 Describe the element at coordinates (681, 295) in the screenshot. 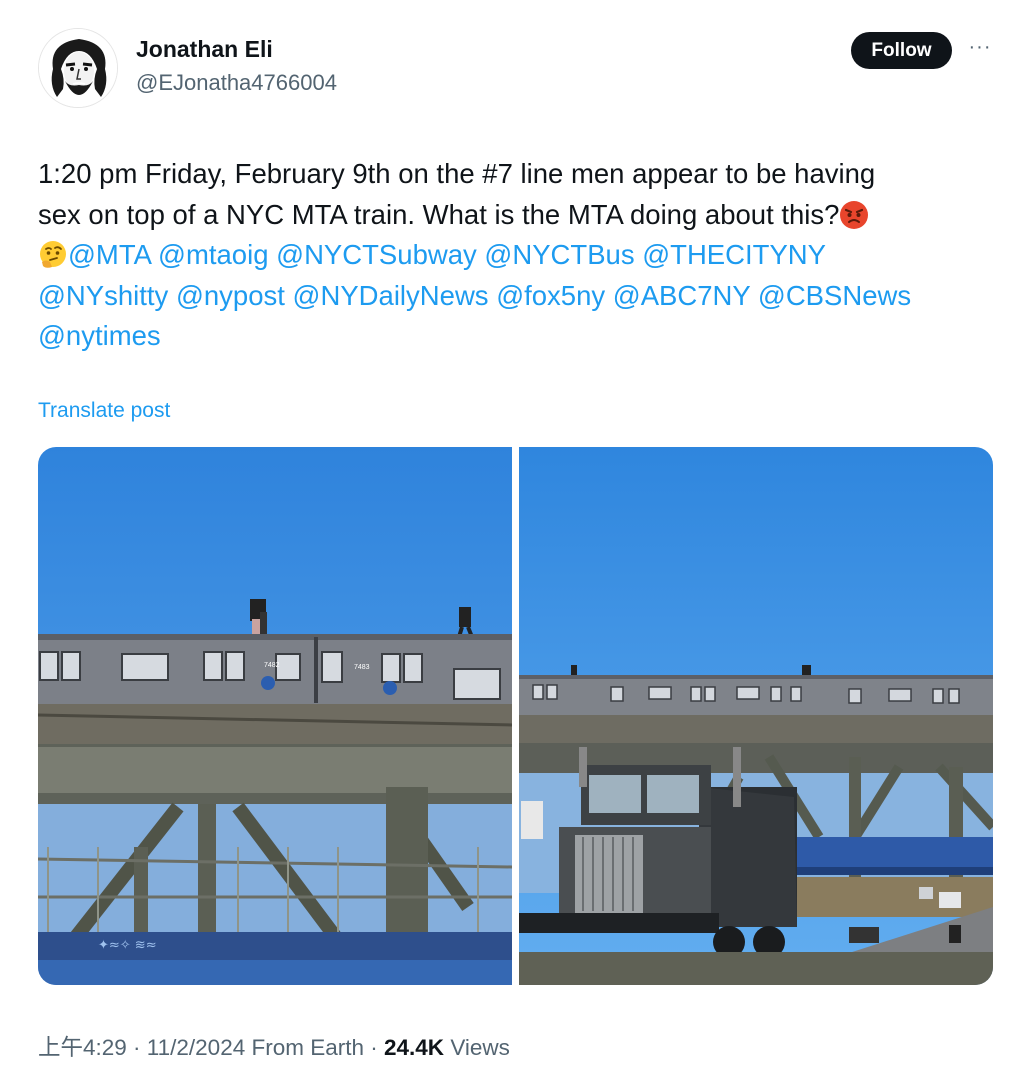

I see `mention-link: @ABC7NY` at that location.